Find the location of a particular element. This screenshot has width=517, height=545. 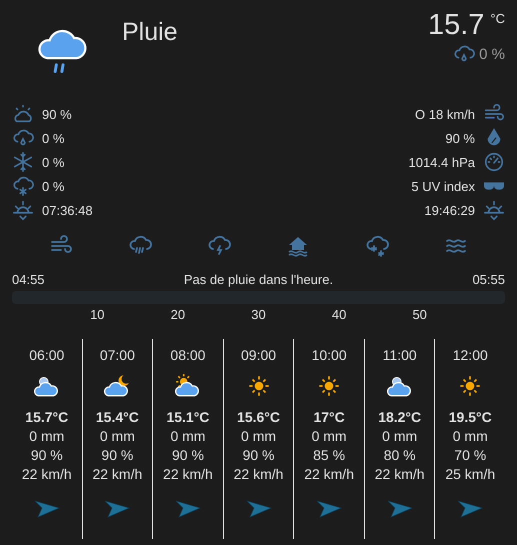

minute-tick: 10 is located at coordinates (97, 314).